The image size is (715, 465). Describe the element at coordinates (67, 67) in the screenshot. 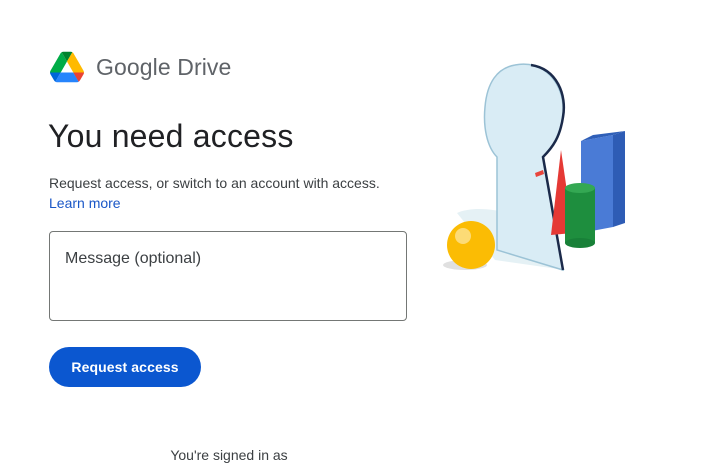

I see `google-drive-logo-icon` at that location.